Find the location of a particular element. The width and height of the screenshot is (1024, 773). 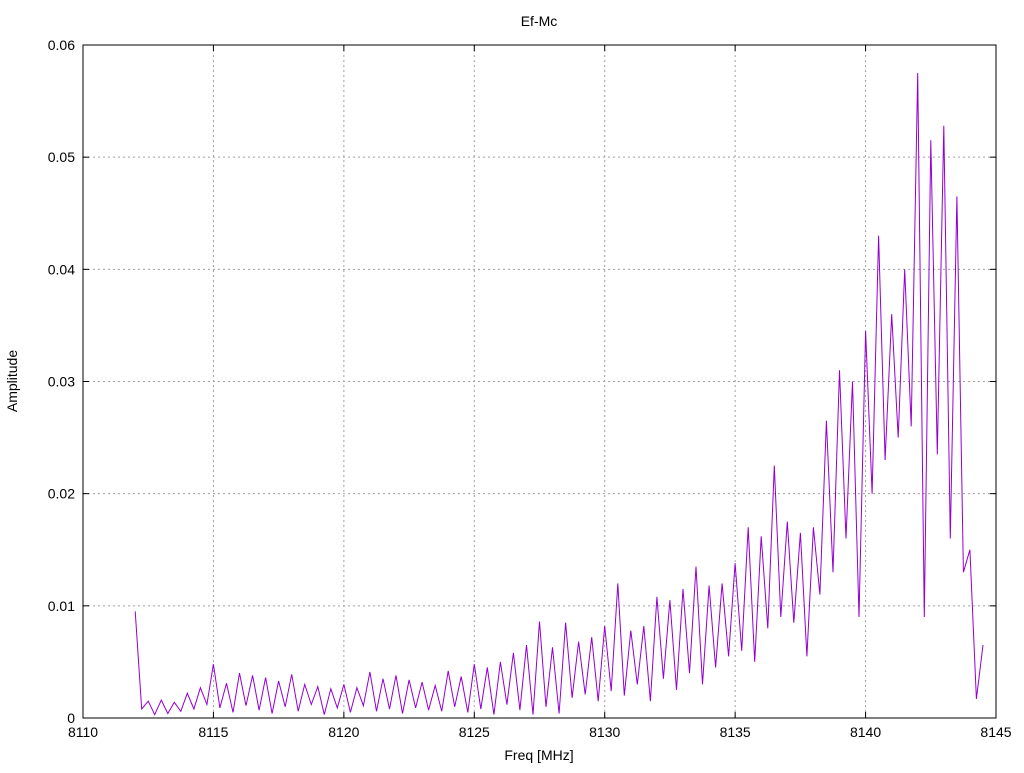

x-tick-label: 8110 is located at coordinates (83, 732).